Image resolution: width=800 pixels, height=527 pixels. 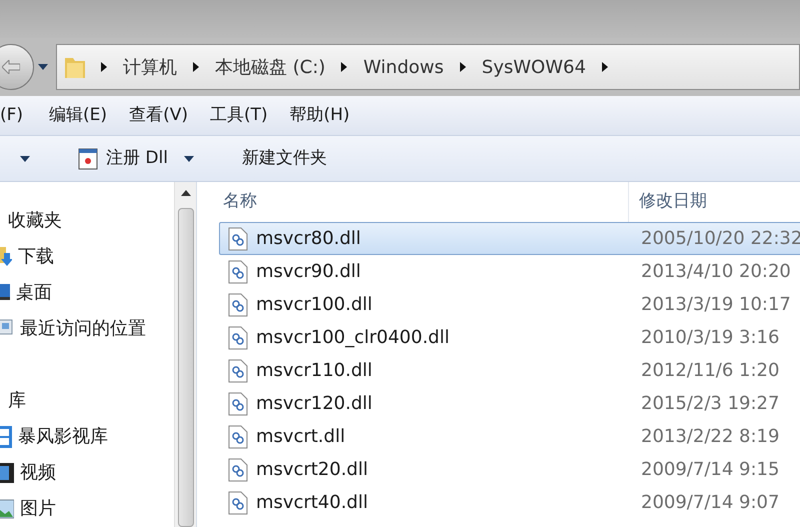 I want to click on menu-item: 编辑(E), so click(x=78, y=115).